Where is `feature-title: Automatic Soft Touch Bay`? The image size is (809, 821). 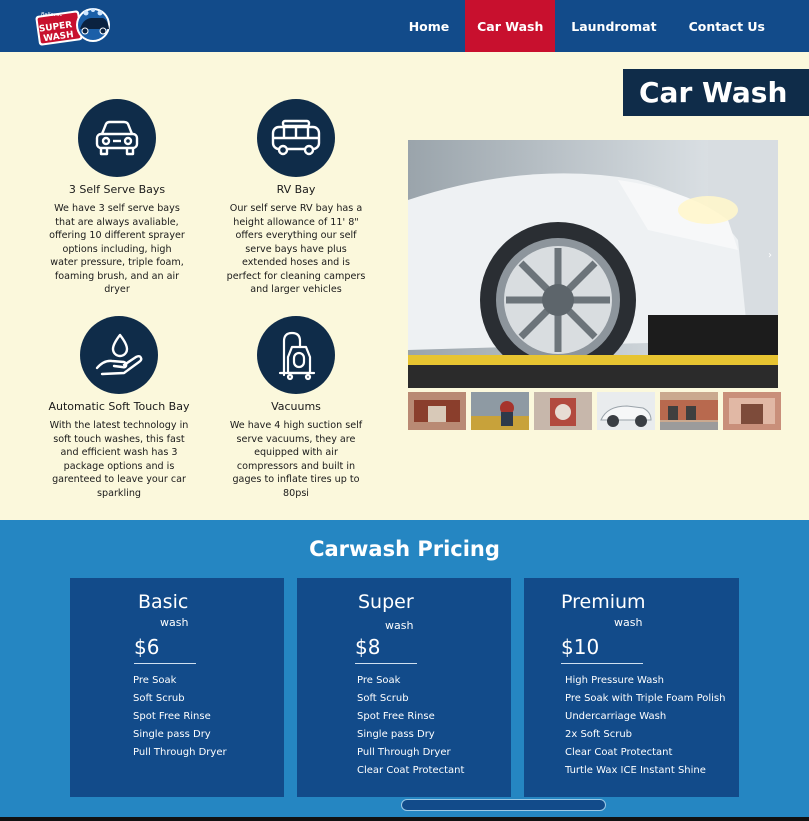 feature-title: Automatic Soft Touch Bay is located at coordinates (119, 406).